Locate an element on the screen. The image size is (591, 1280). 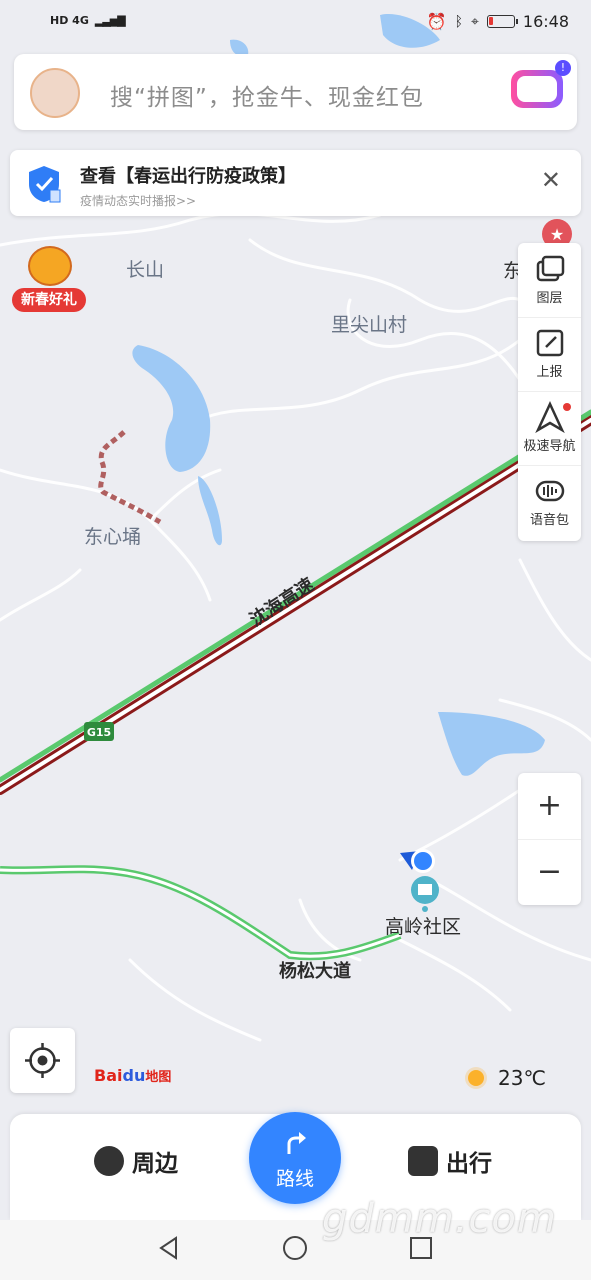
voice-pack-icon is located at coordinates (549, 491).